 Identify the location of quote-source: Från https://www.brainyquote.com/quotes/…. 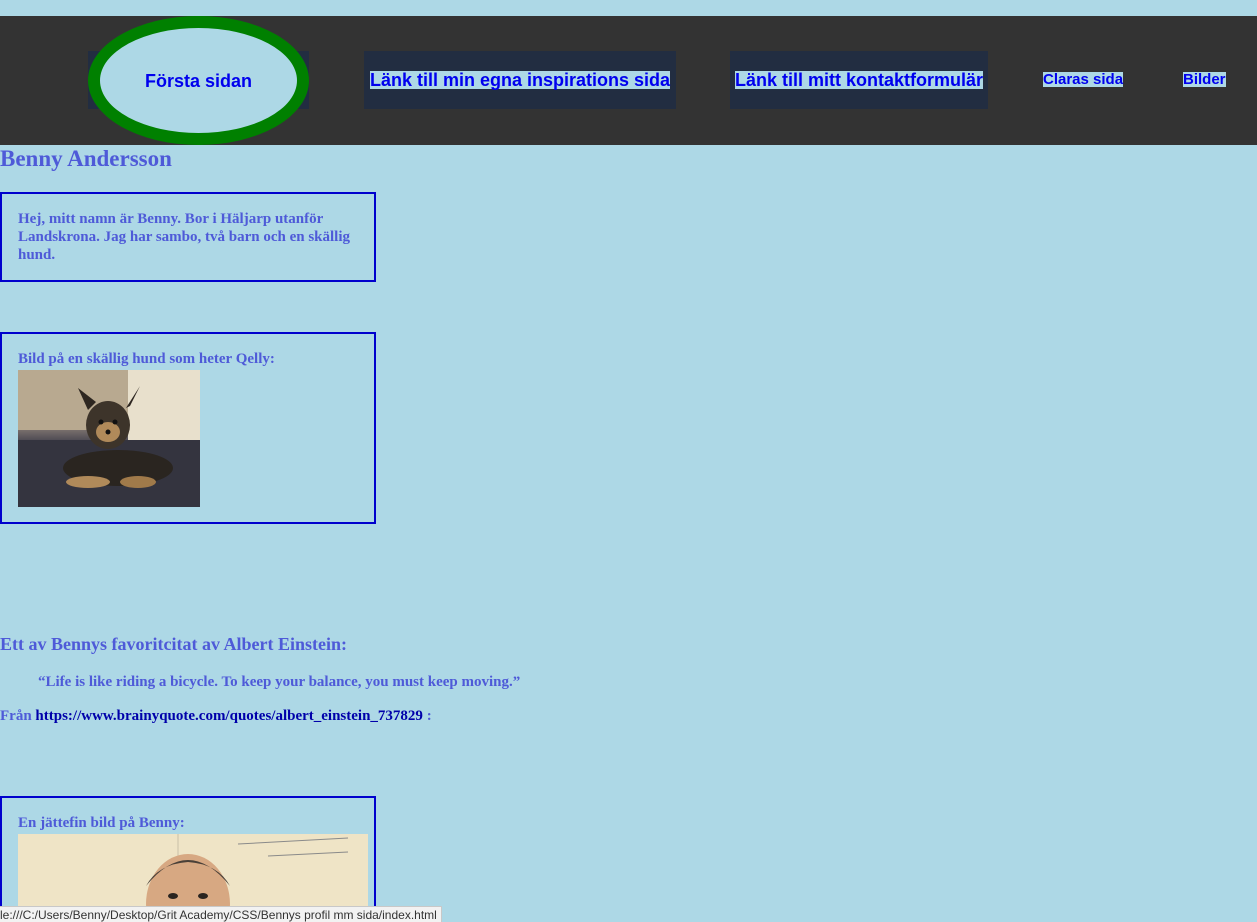
(216, 716).